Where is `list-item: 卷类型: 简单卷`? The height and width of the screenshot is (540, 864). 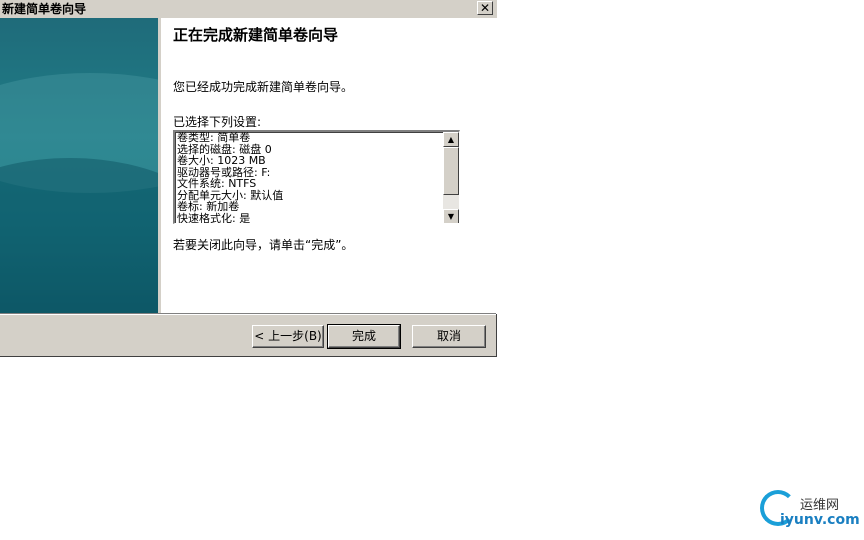
list-item: 卷类型: 简单卷 is located at coordinates (214, 137).